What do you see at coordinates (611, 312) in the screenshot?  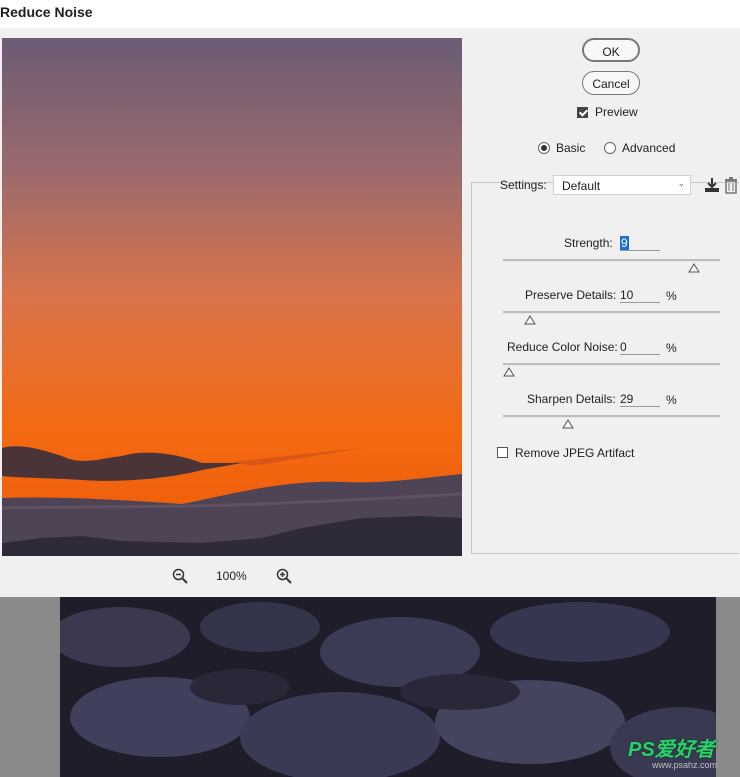 I see `preserve-details-slider-track` at bounding box center [611, 312].